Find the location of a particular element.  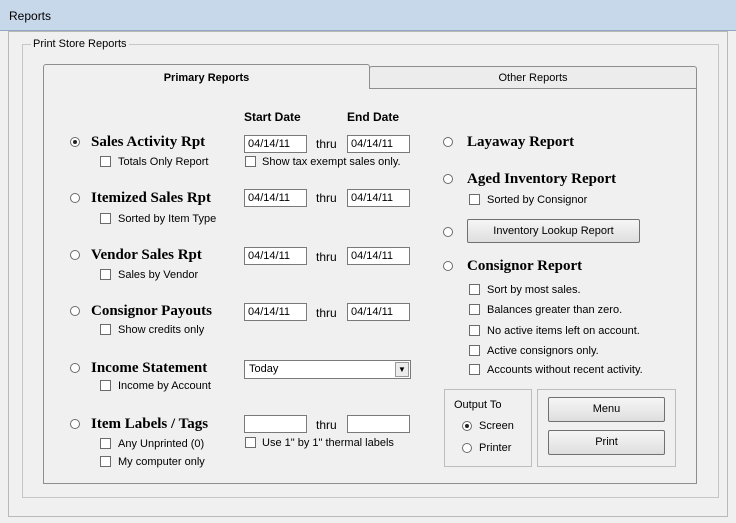

sorted-by-item-type-label: Sorted by Item Type is located at coordinates (167, 219).